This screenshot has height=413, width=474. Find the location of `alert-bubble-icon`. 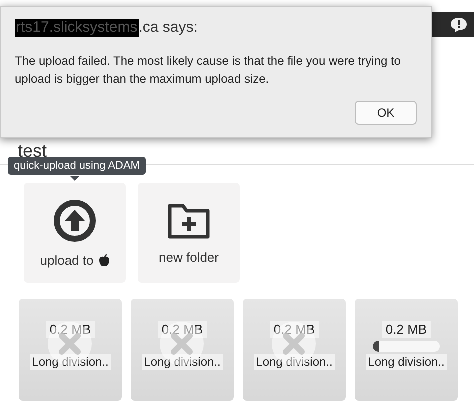

alert-bubble-icon is located at coordinates (459, 24).